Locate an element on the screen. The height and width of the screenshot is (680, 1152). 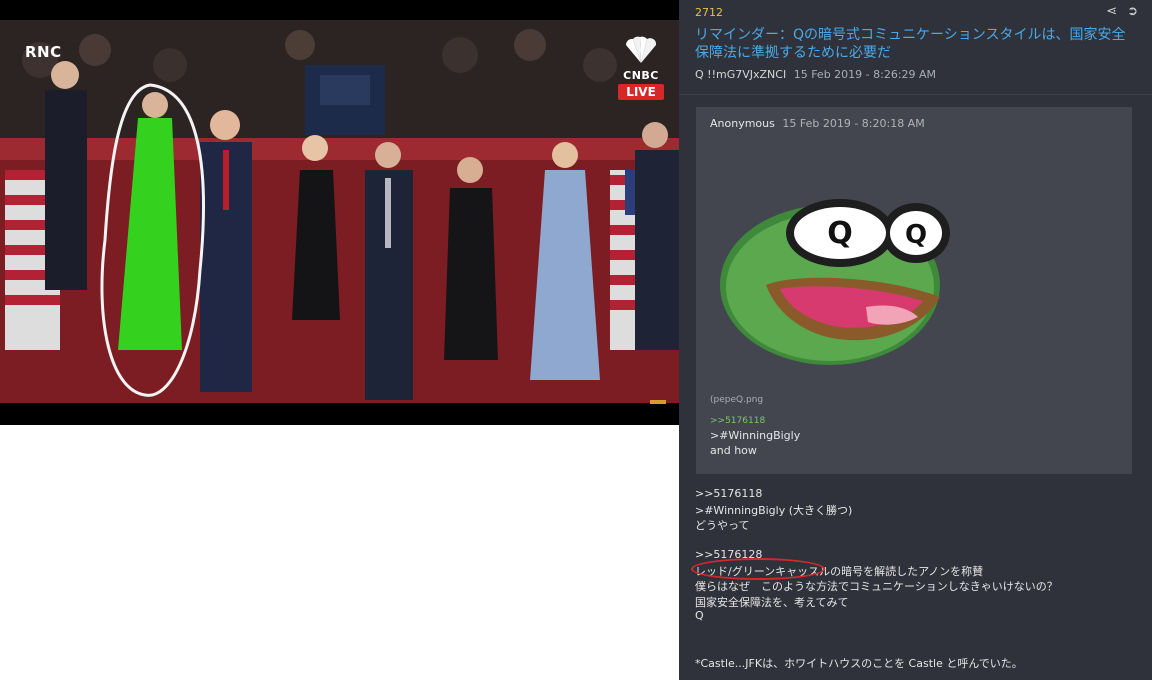
letterbox-bottom is located at coordinates (339, 414).